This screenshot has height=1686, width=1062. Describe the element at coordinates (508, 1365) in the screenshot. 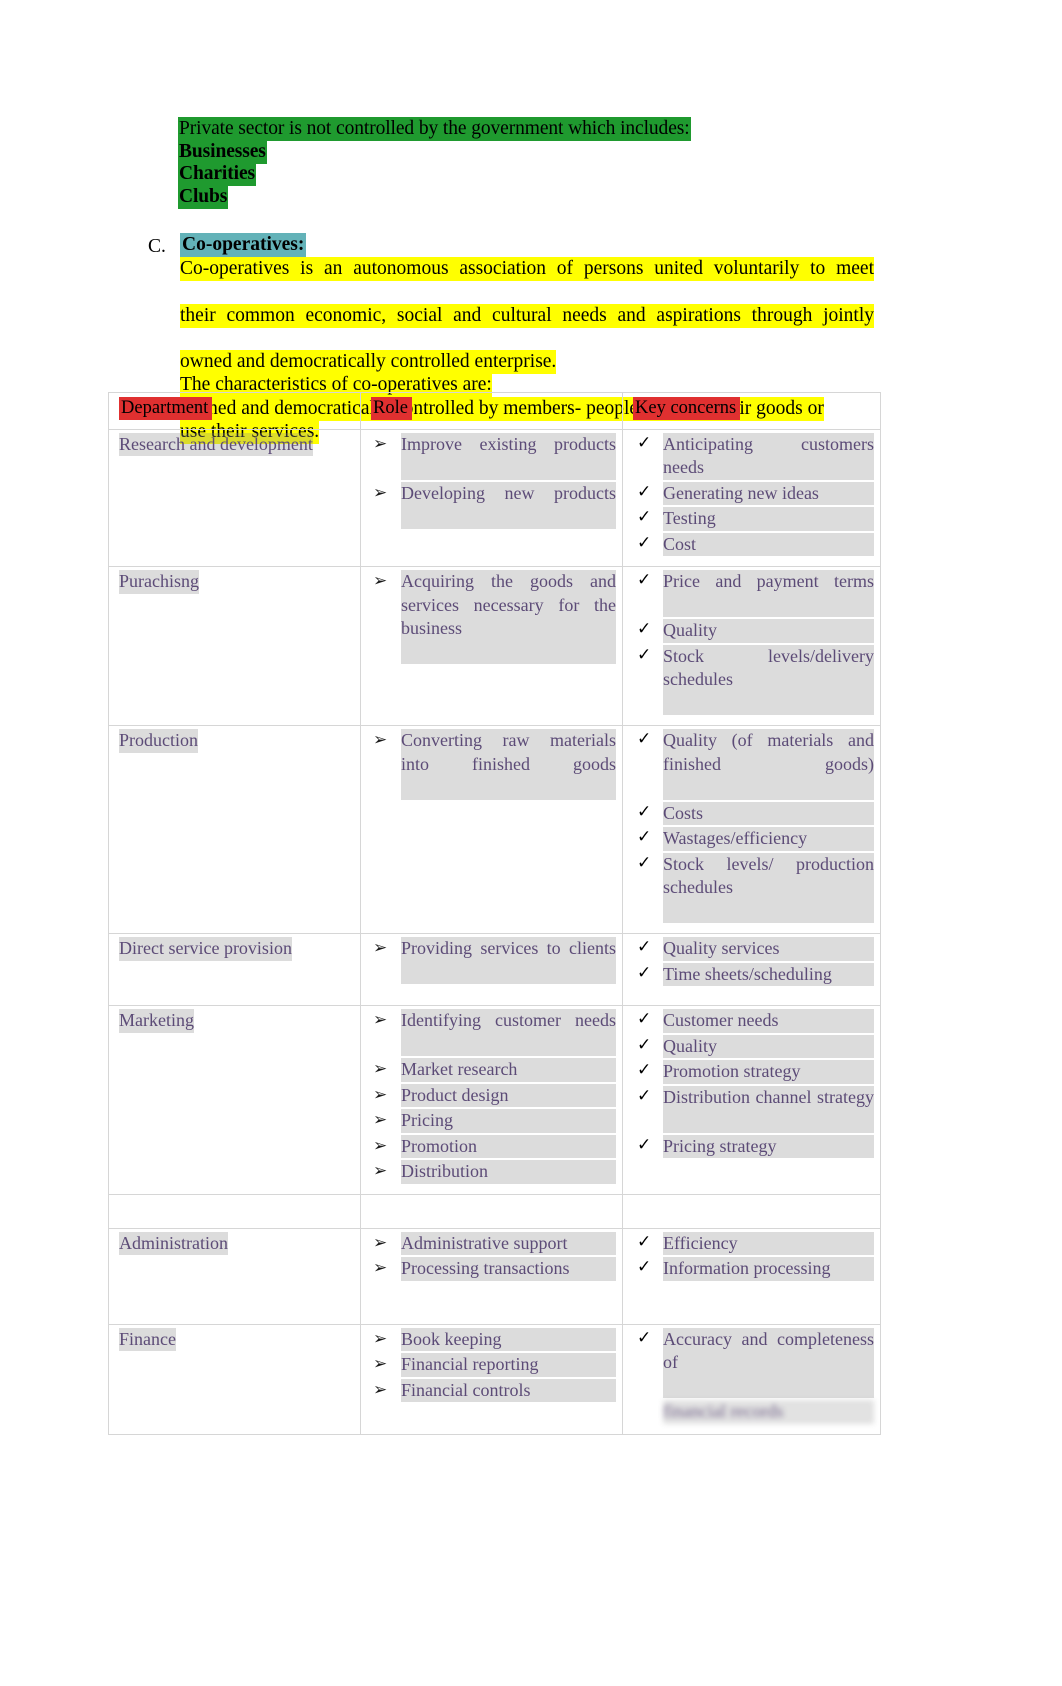

I see `role-text: Financial reporting` at that location.